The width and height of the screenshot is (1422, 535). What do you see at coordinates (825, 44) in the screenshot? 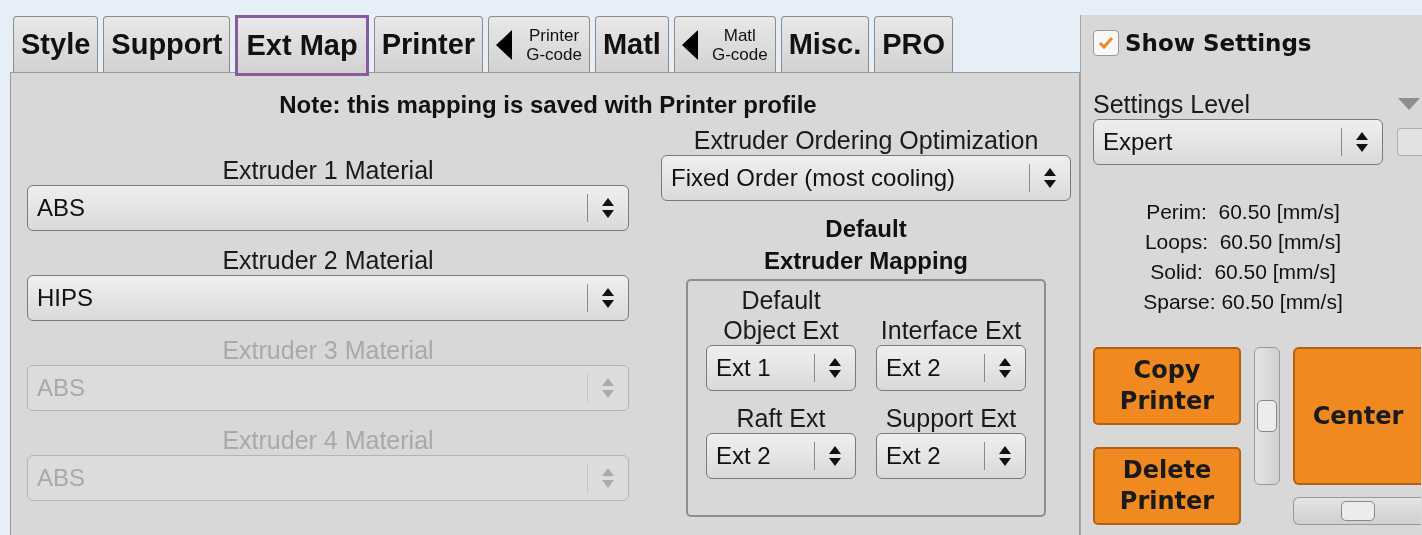
I see `tab: Misc.` at bounding box center [825, 44].